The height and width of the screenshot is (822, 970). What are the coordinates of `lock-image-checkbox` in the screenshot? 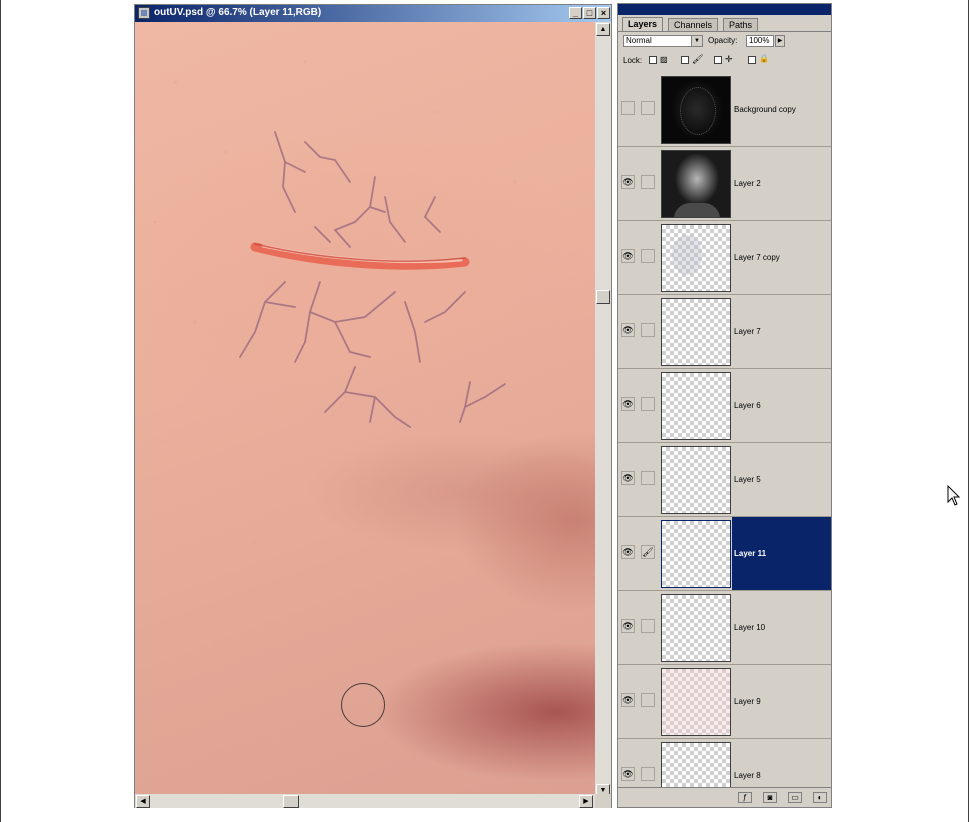 It's located at (685, 60).